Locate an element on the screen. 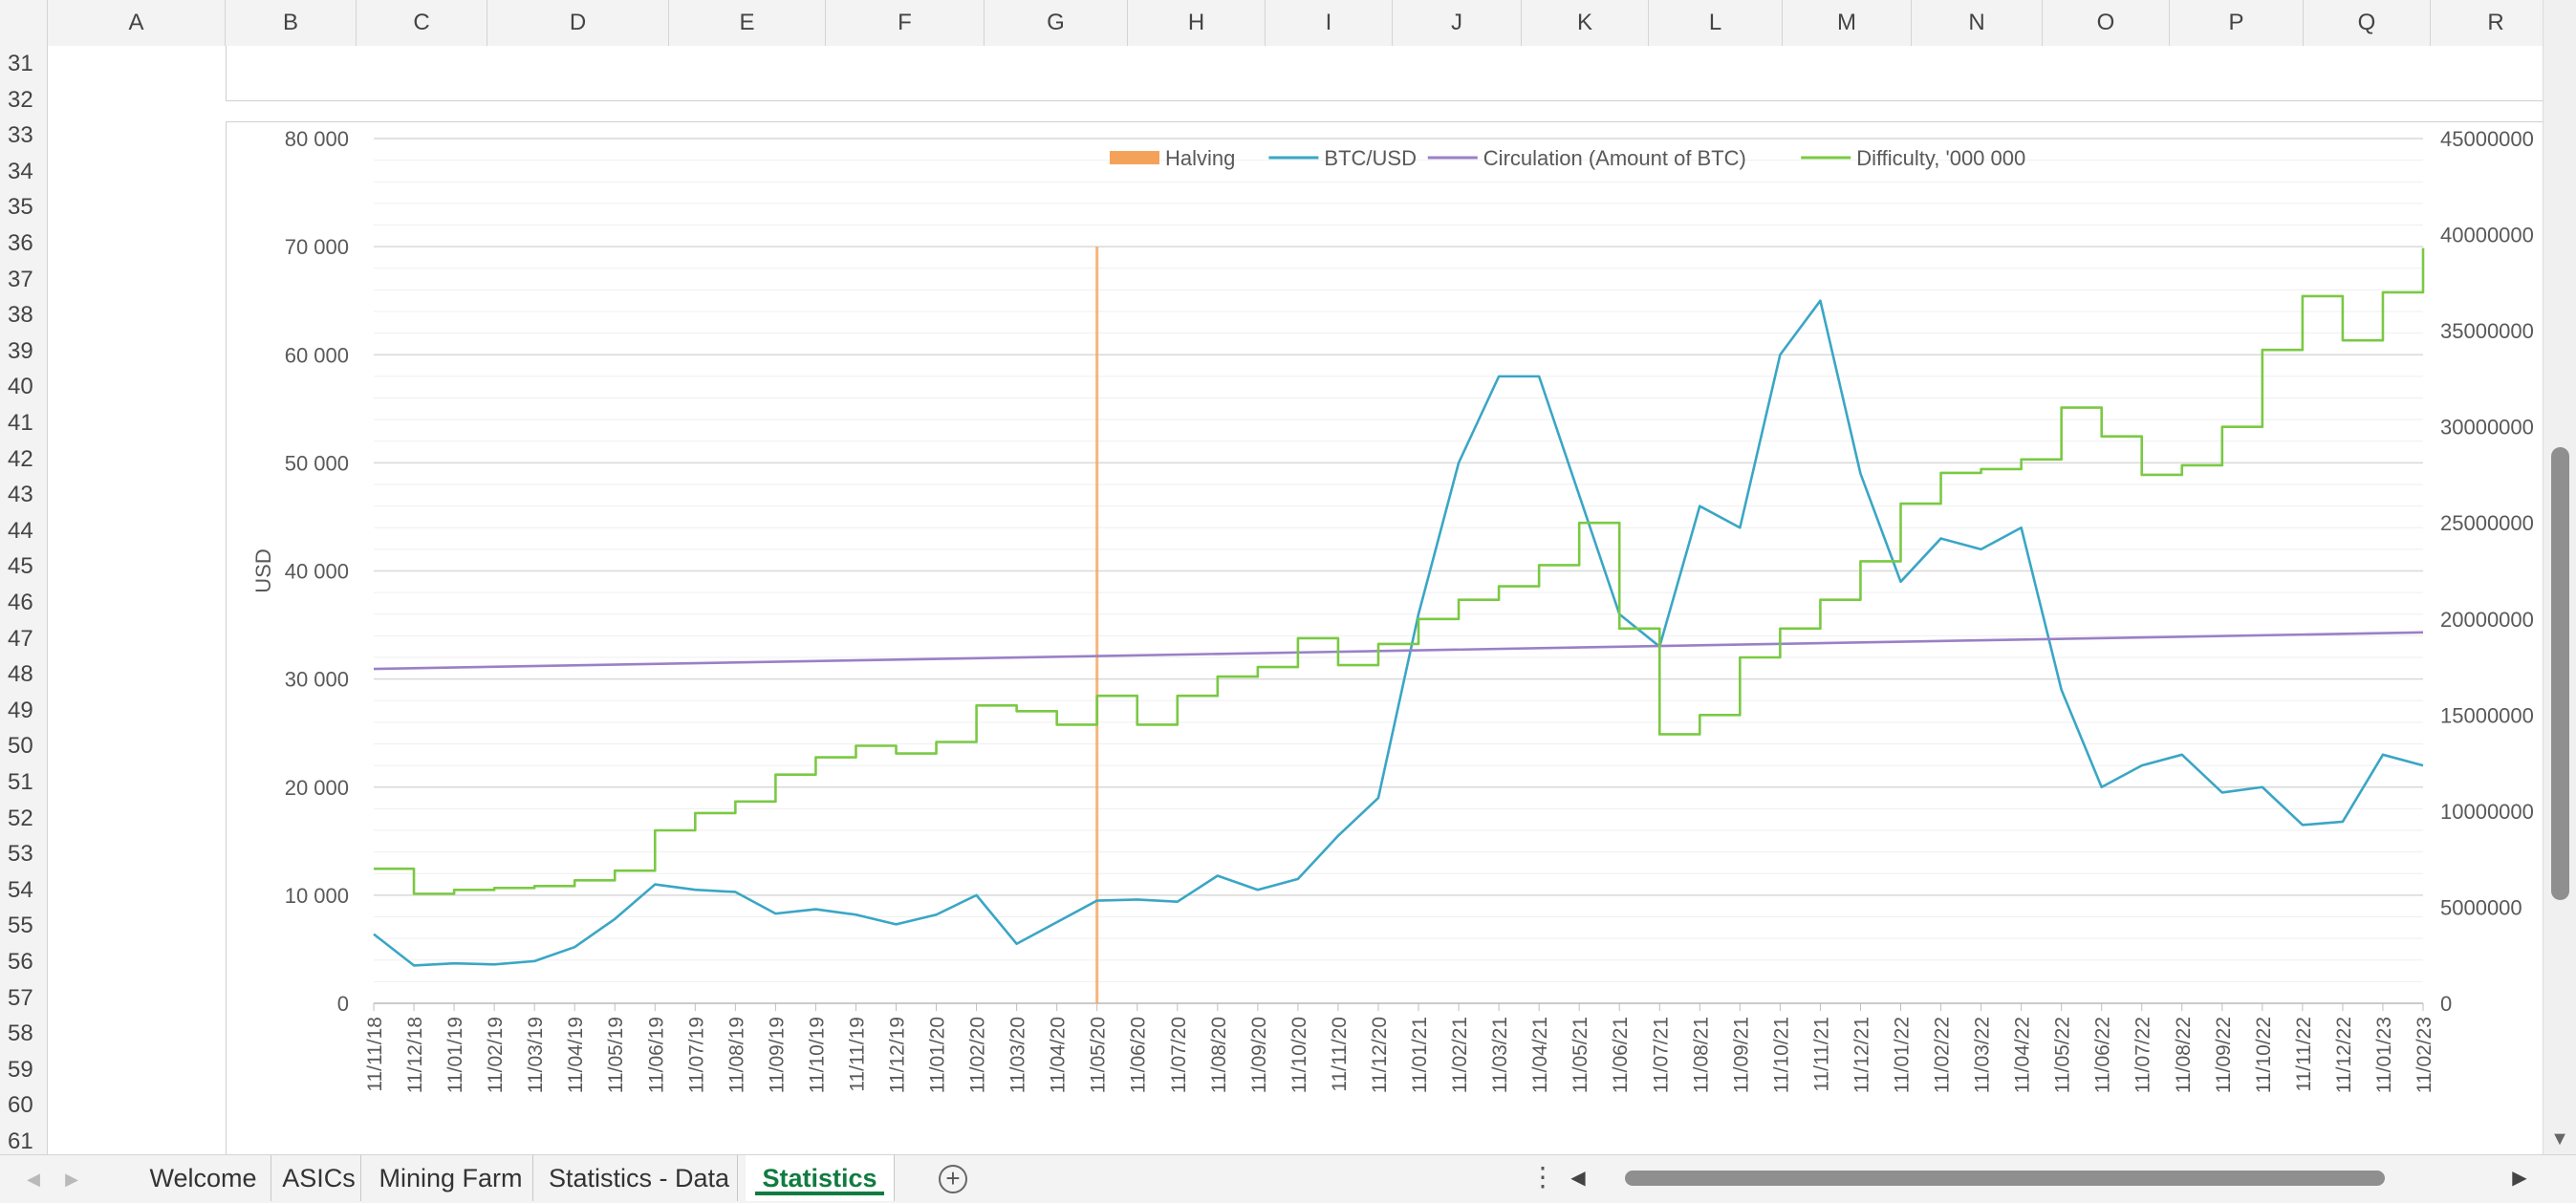 Image resolution: width=2576 pixels, height=1203 pixels. vertical-scrollbar: ▼ is located at coordinates (2559, 577).